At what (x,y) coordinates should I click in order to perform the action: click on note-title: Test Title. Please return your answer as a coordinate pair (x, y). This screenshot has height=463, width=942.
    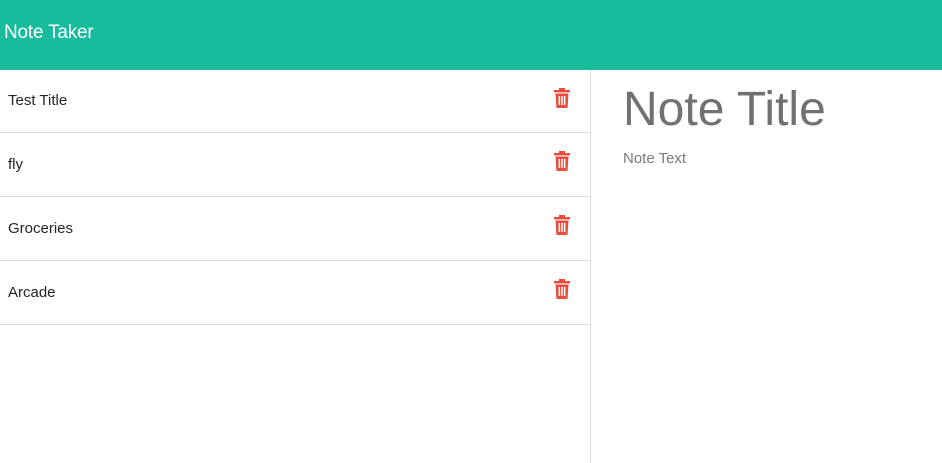
    Looking at the image, I should click on (38, 100).